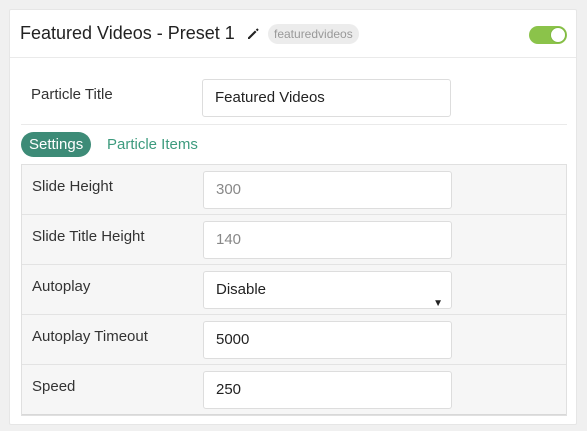 This screenshot has height=431, width=587. I want to click on pencil-icon, so click(253, 34).